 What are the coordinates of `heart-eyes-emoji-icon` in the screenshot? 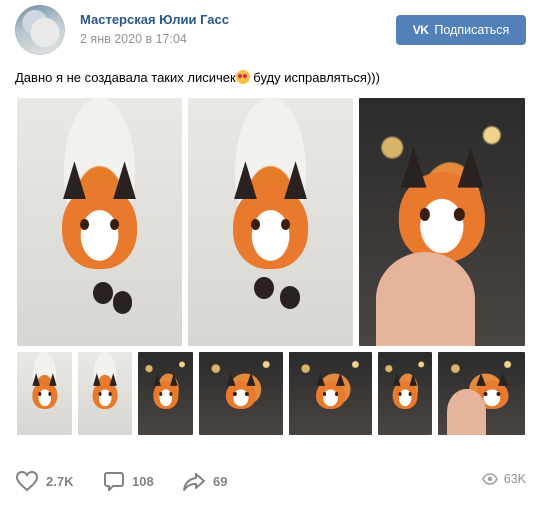 It's located at (242, 77).